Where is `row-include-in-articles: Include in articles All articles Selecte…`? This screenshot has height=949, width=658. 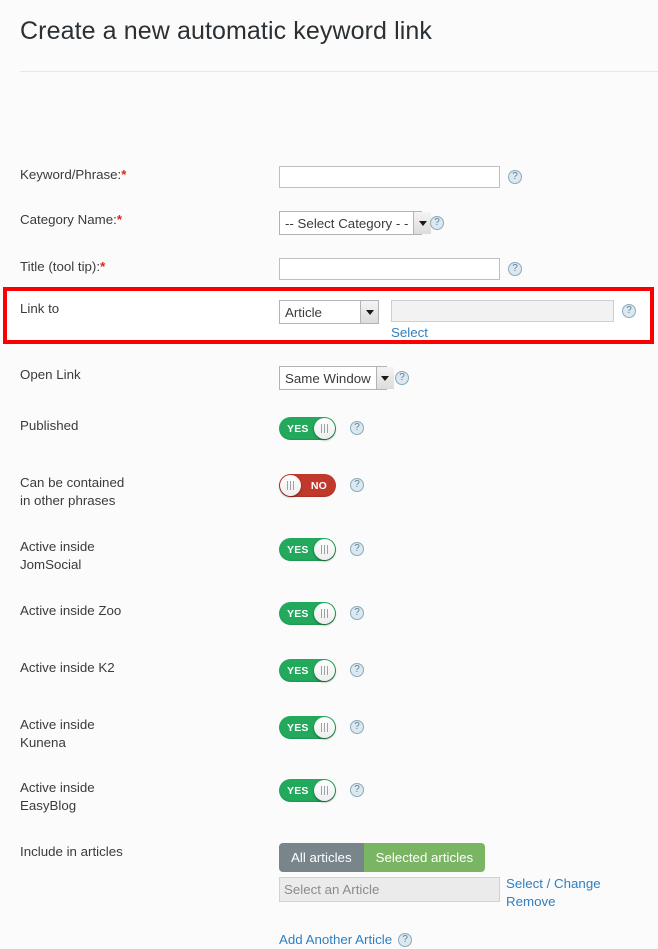 row-include-in-articles: Include in articles All articles Selecte… is located at coordinates (329, 896).